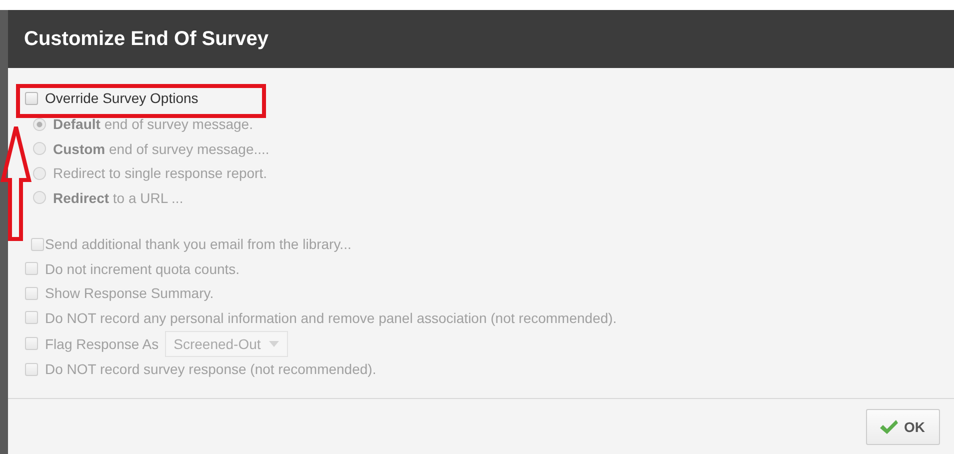  Describe the element at coordinates (129, 293) in the screenshot. I see `option-label: Show Response Summary.` at that location.